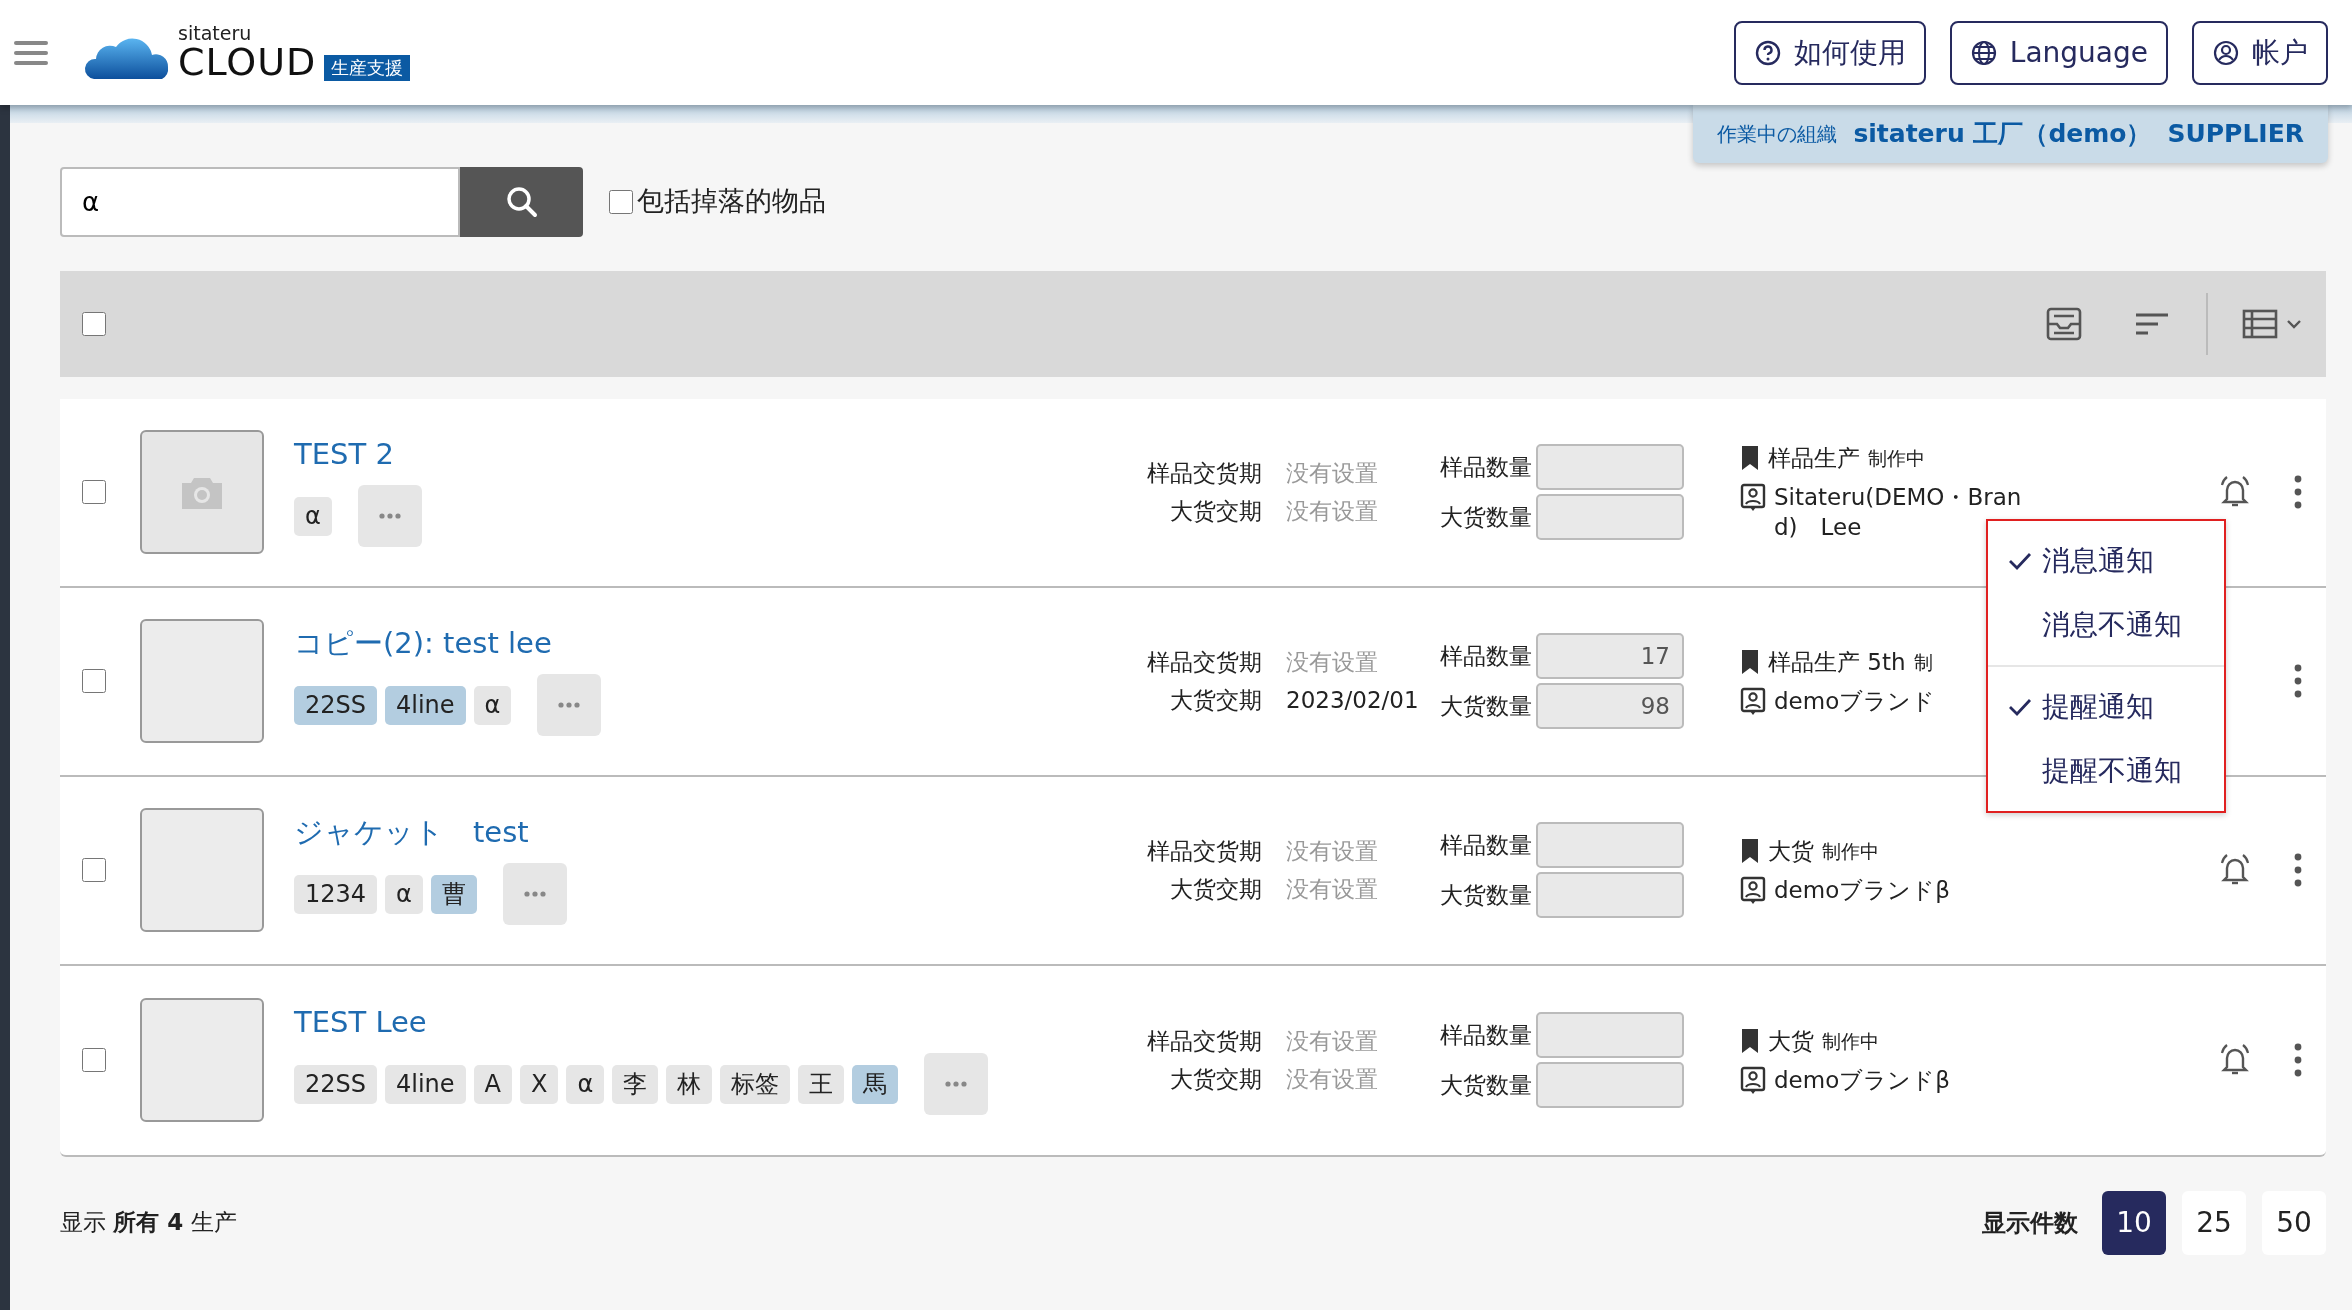  I want to click on tray-icon, so click(2064, 323).